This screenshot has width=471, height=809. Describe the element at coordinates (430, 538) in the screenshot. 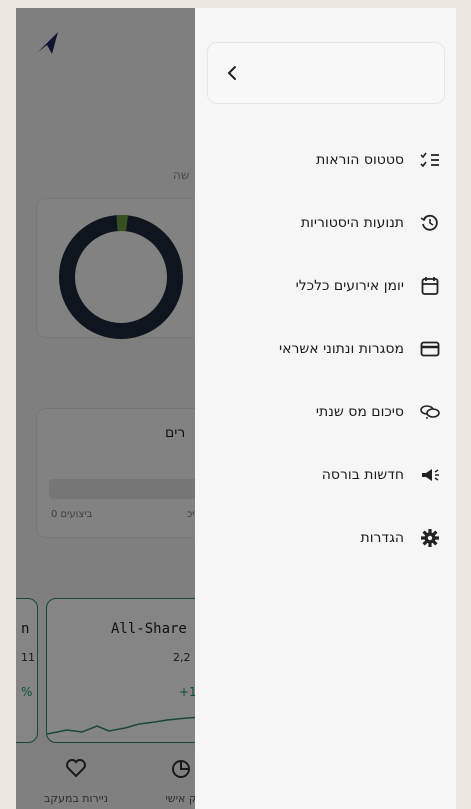

I see `gear-icon` at that location.